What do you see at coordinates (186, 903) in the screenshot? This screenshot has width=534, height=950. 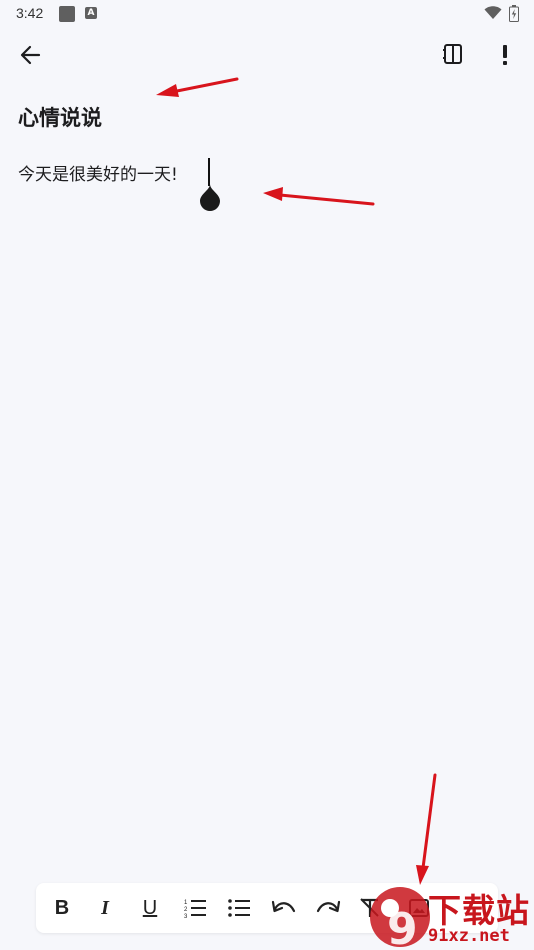 I see `svg-text: 1` at bounding box center [186, 903].